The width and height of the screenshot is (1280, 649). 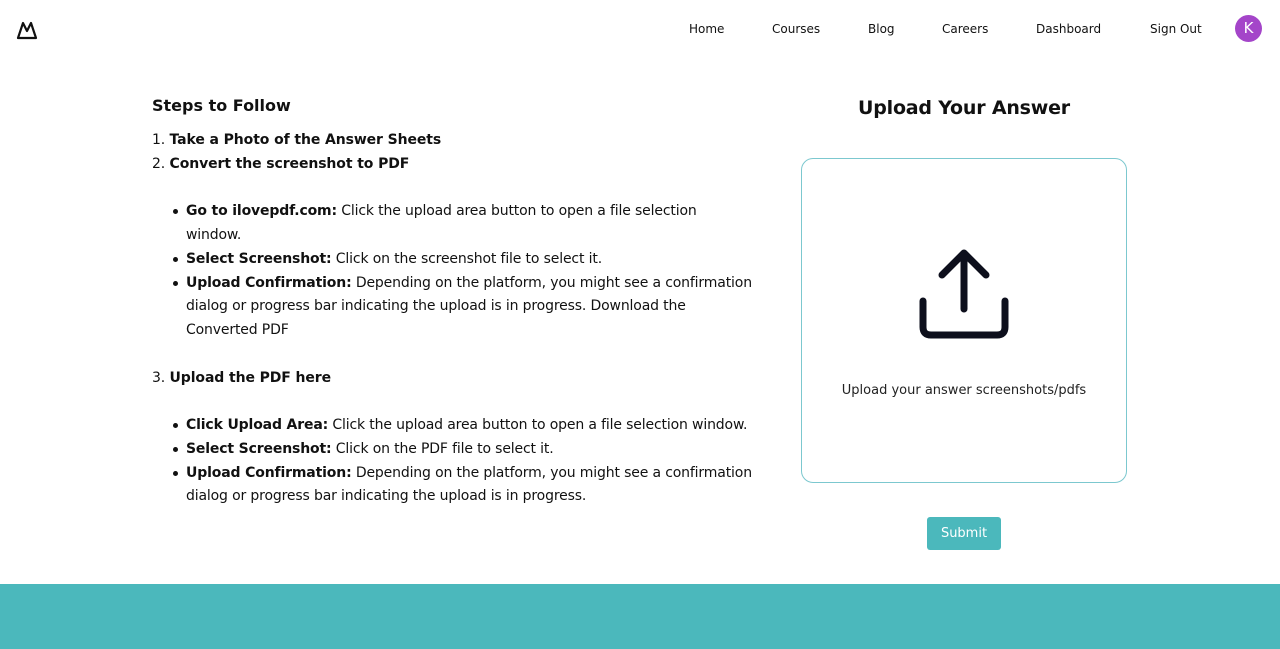 What do you see at coordinates (1248, 28) in the screenshot?
I see `avatar: K` at bounding box center [1248, 28].